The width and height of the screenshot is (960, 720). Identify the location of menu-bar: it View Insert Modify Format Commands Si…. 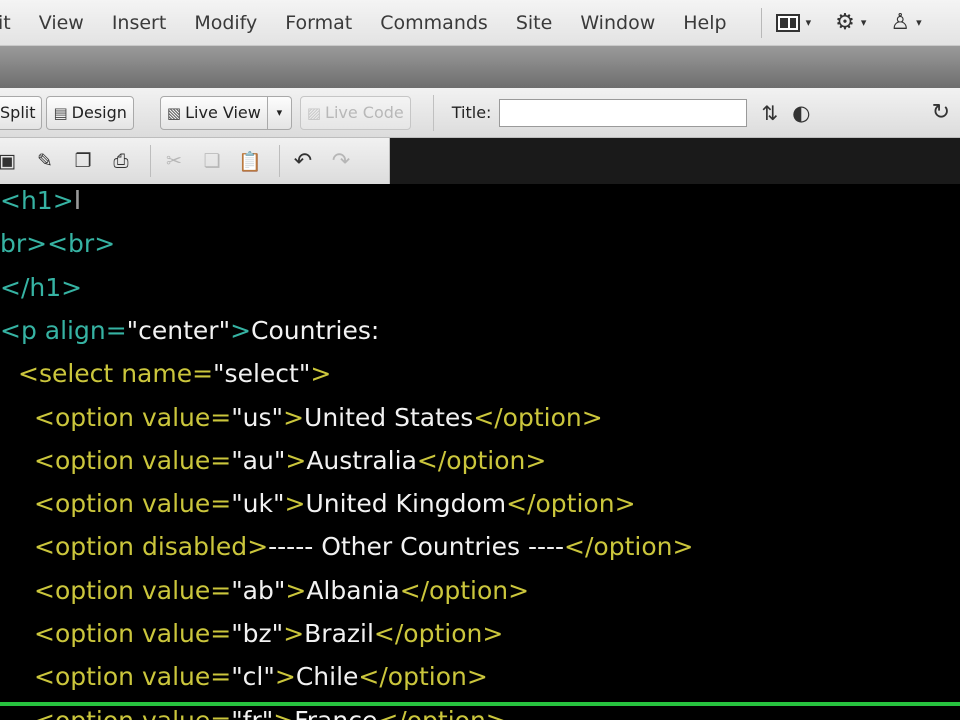
(480, 23).